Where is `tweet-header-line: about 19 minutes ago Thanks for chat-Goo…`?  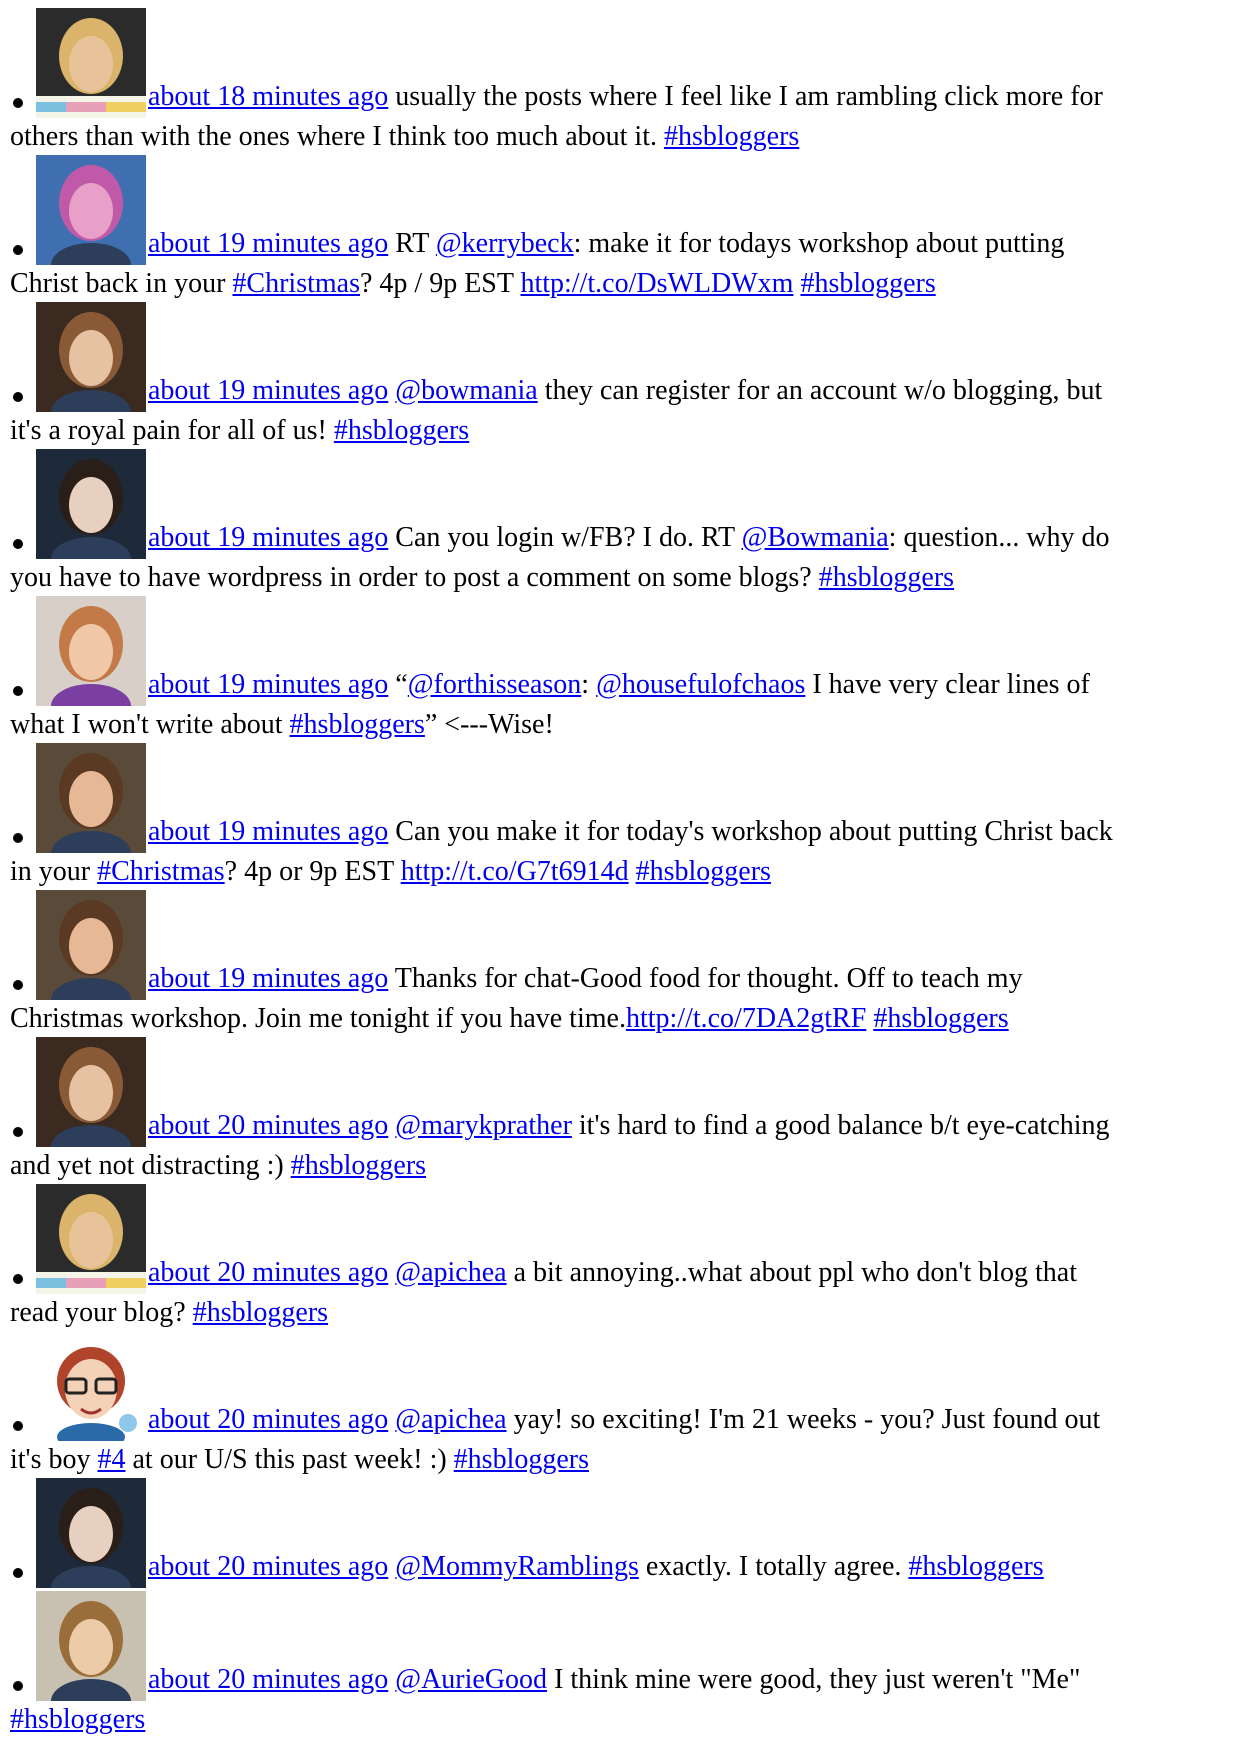
tweet-header-line: about 19 minutes ago Thanks for chat-Goo… is located at coordinates (632, 948).